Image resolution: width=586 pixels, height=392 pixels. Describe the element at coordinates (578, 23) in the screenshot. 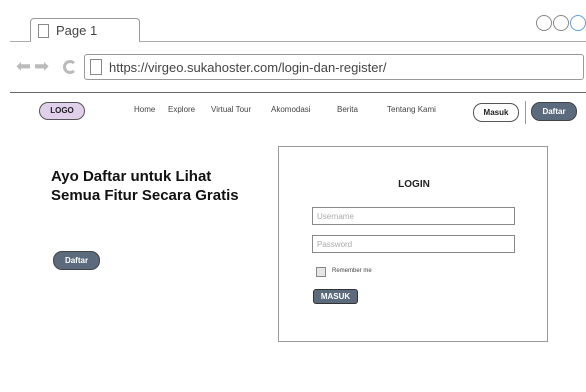

I see `close-icon` at that location.